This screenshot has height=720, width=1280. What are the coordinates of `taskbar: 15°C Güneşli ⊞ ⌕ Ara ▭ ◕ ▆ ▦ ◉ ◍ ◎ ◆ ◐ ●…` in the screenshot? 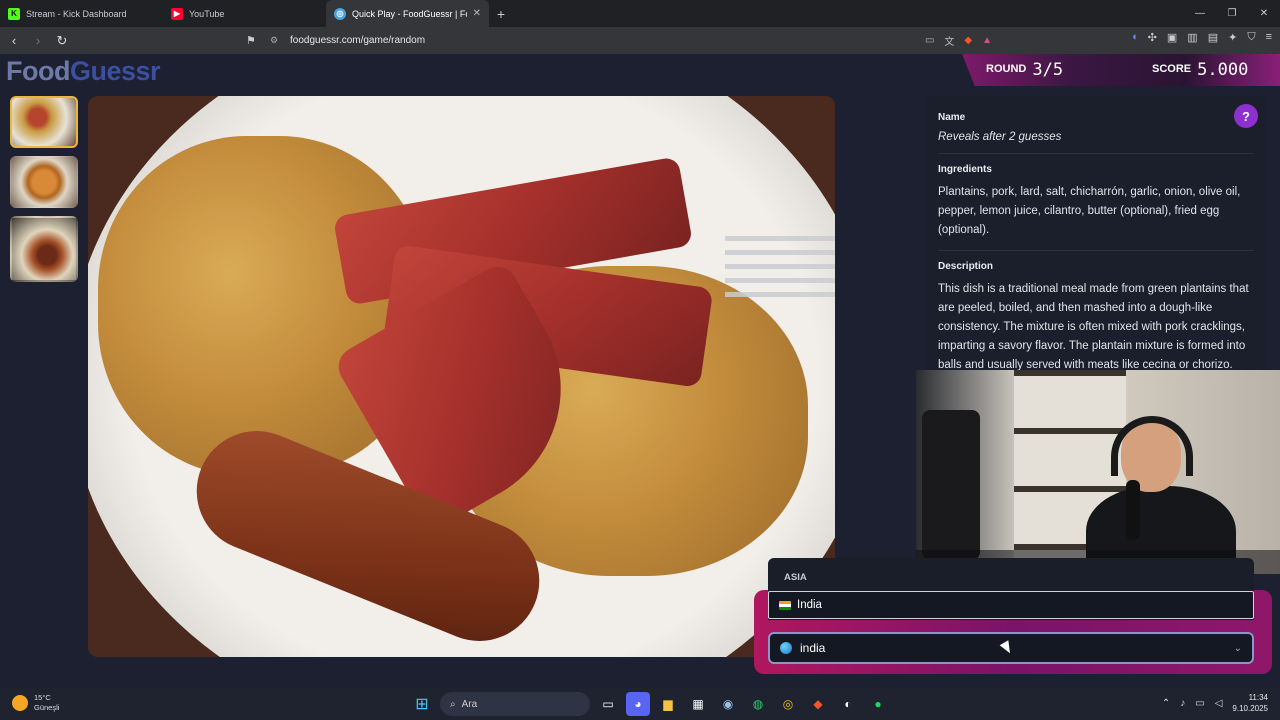 It's located at (640, 704).